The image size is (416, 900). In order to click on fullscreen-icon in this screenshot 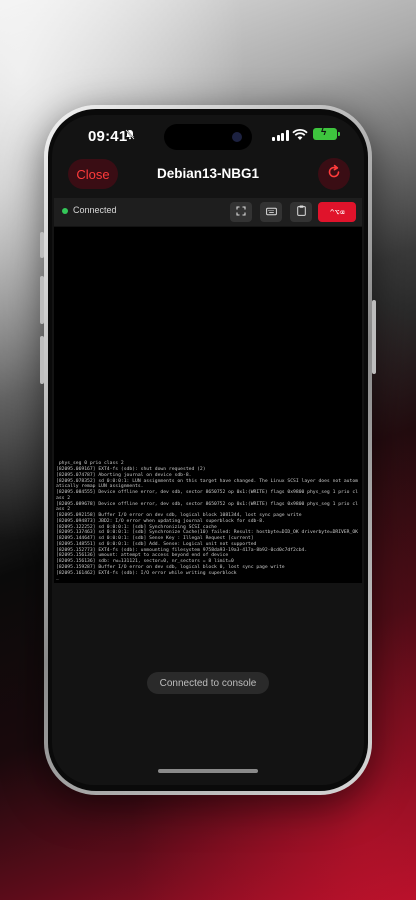, I will do `click(241, 212)`.